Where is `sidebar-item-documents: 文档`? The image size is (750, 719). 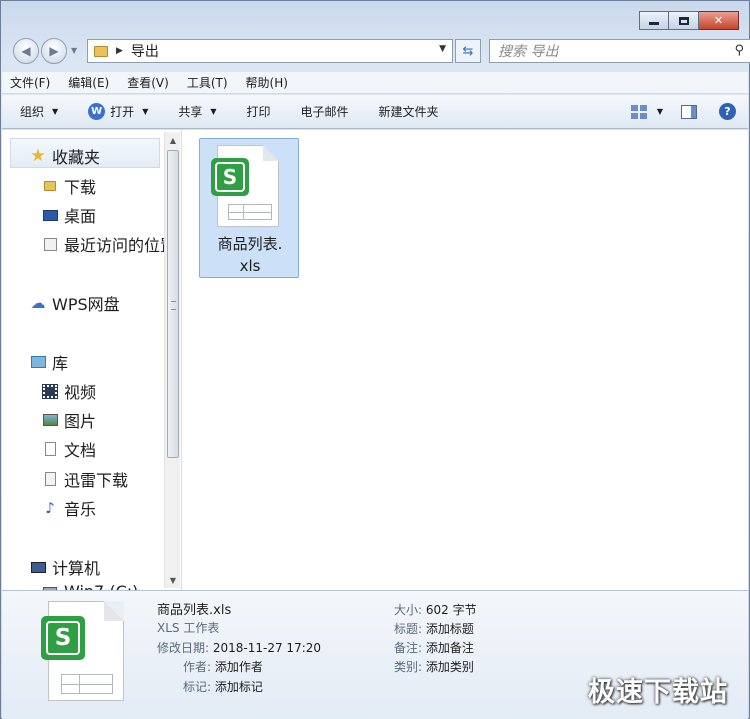
sidebar-item-documents: 文档 is located at coordinates (69, 449).